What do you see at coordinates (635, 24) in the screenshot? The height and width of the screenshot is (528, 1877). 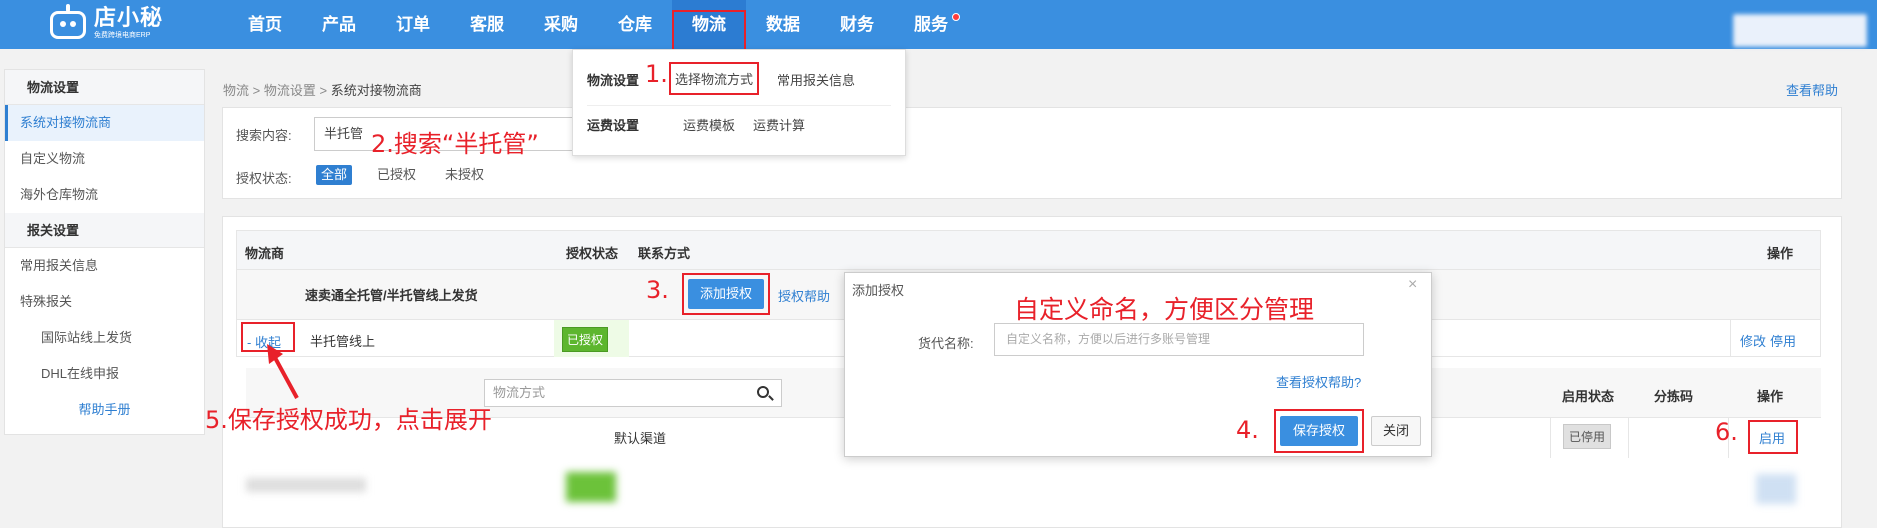 I see `nav-warehouse: 仓库` at bounding box center [635, 24].